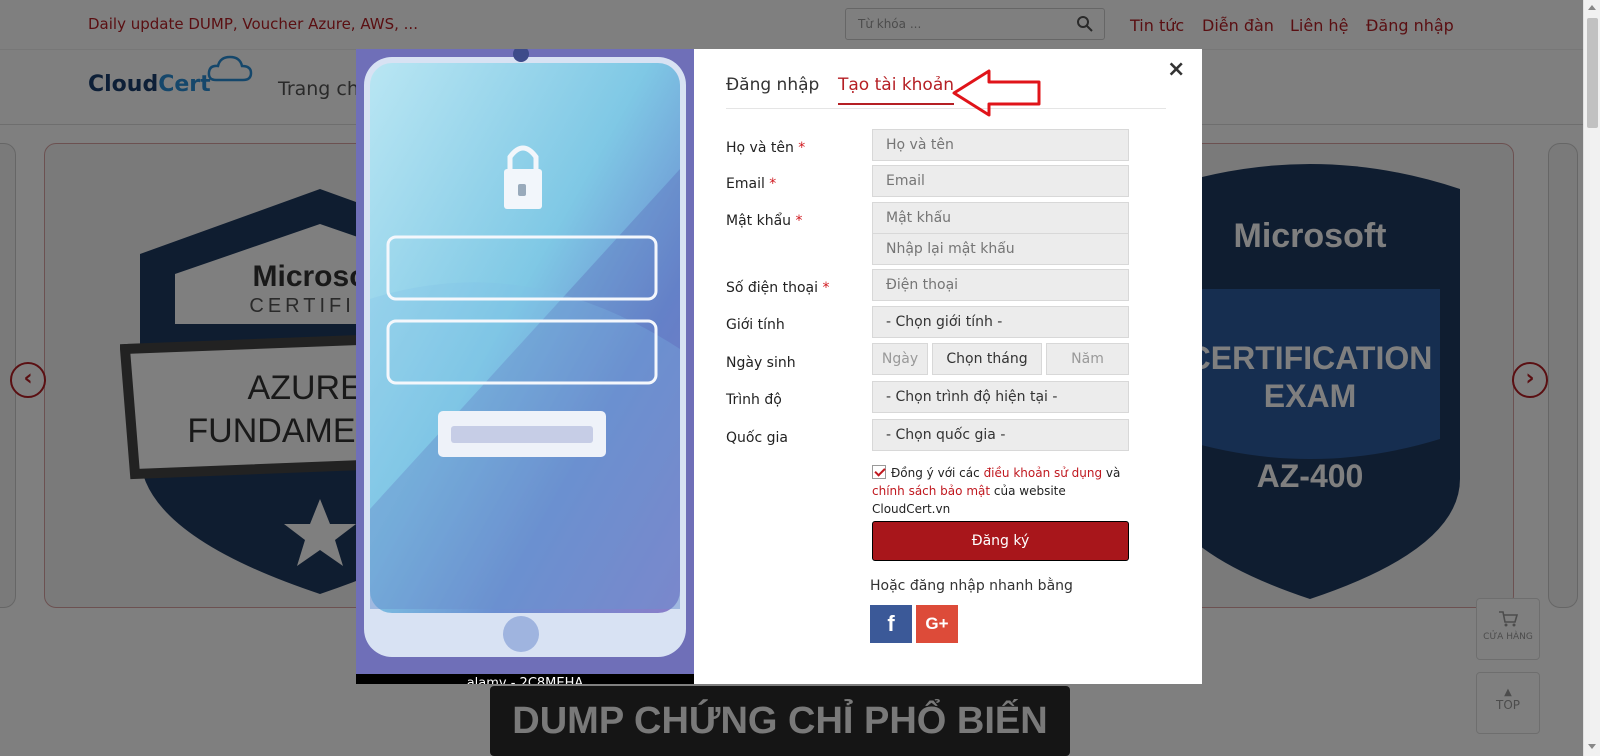 The height and width of the screenshot is (756, 1600). Describe the element at coordinates (987, 359) in the screenshot. I see `birth-month-select: Chọn tháng` at that location.